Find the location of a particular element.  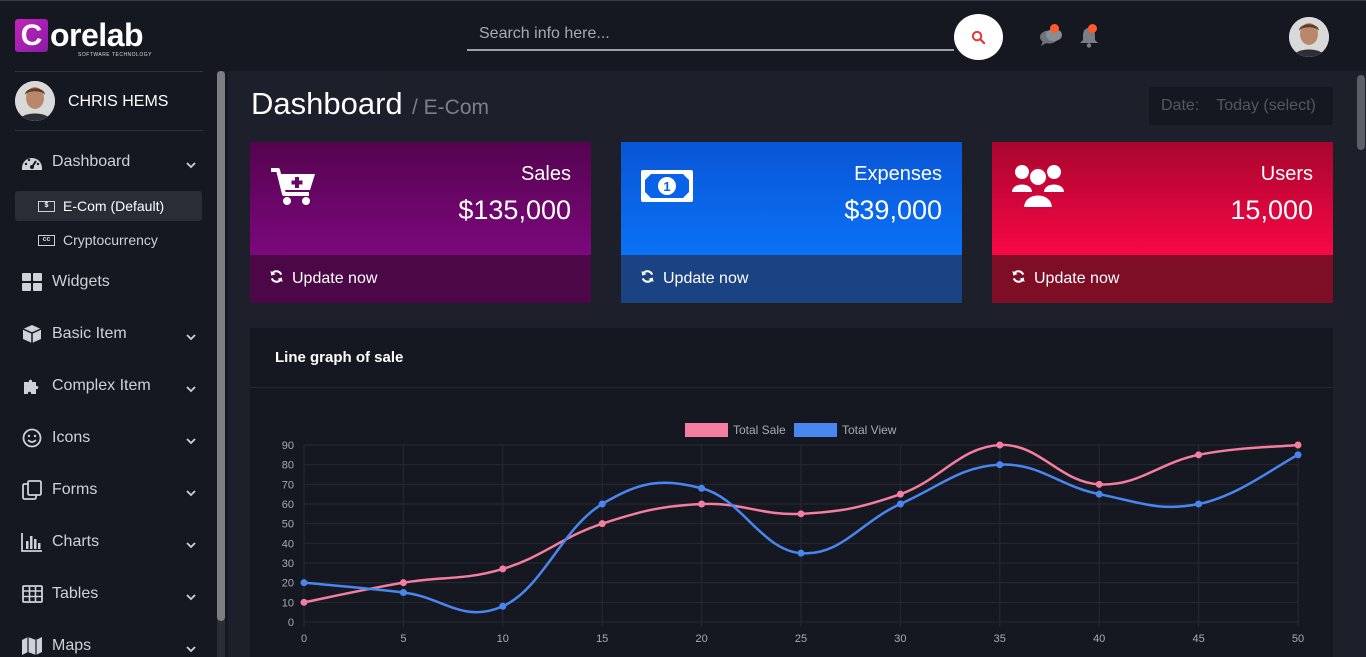

y-tick-label: 60 is located at coordinates (288, 505).